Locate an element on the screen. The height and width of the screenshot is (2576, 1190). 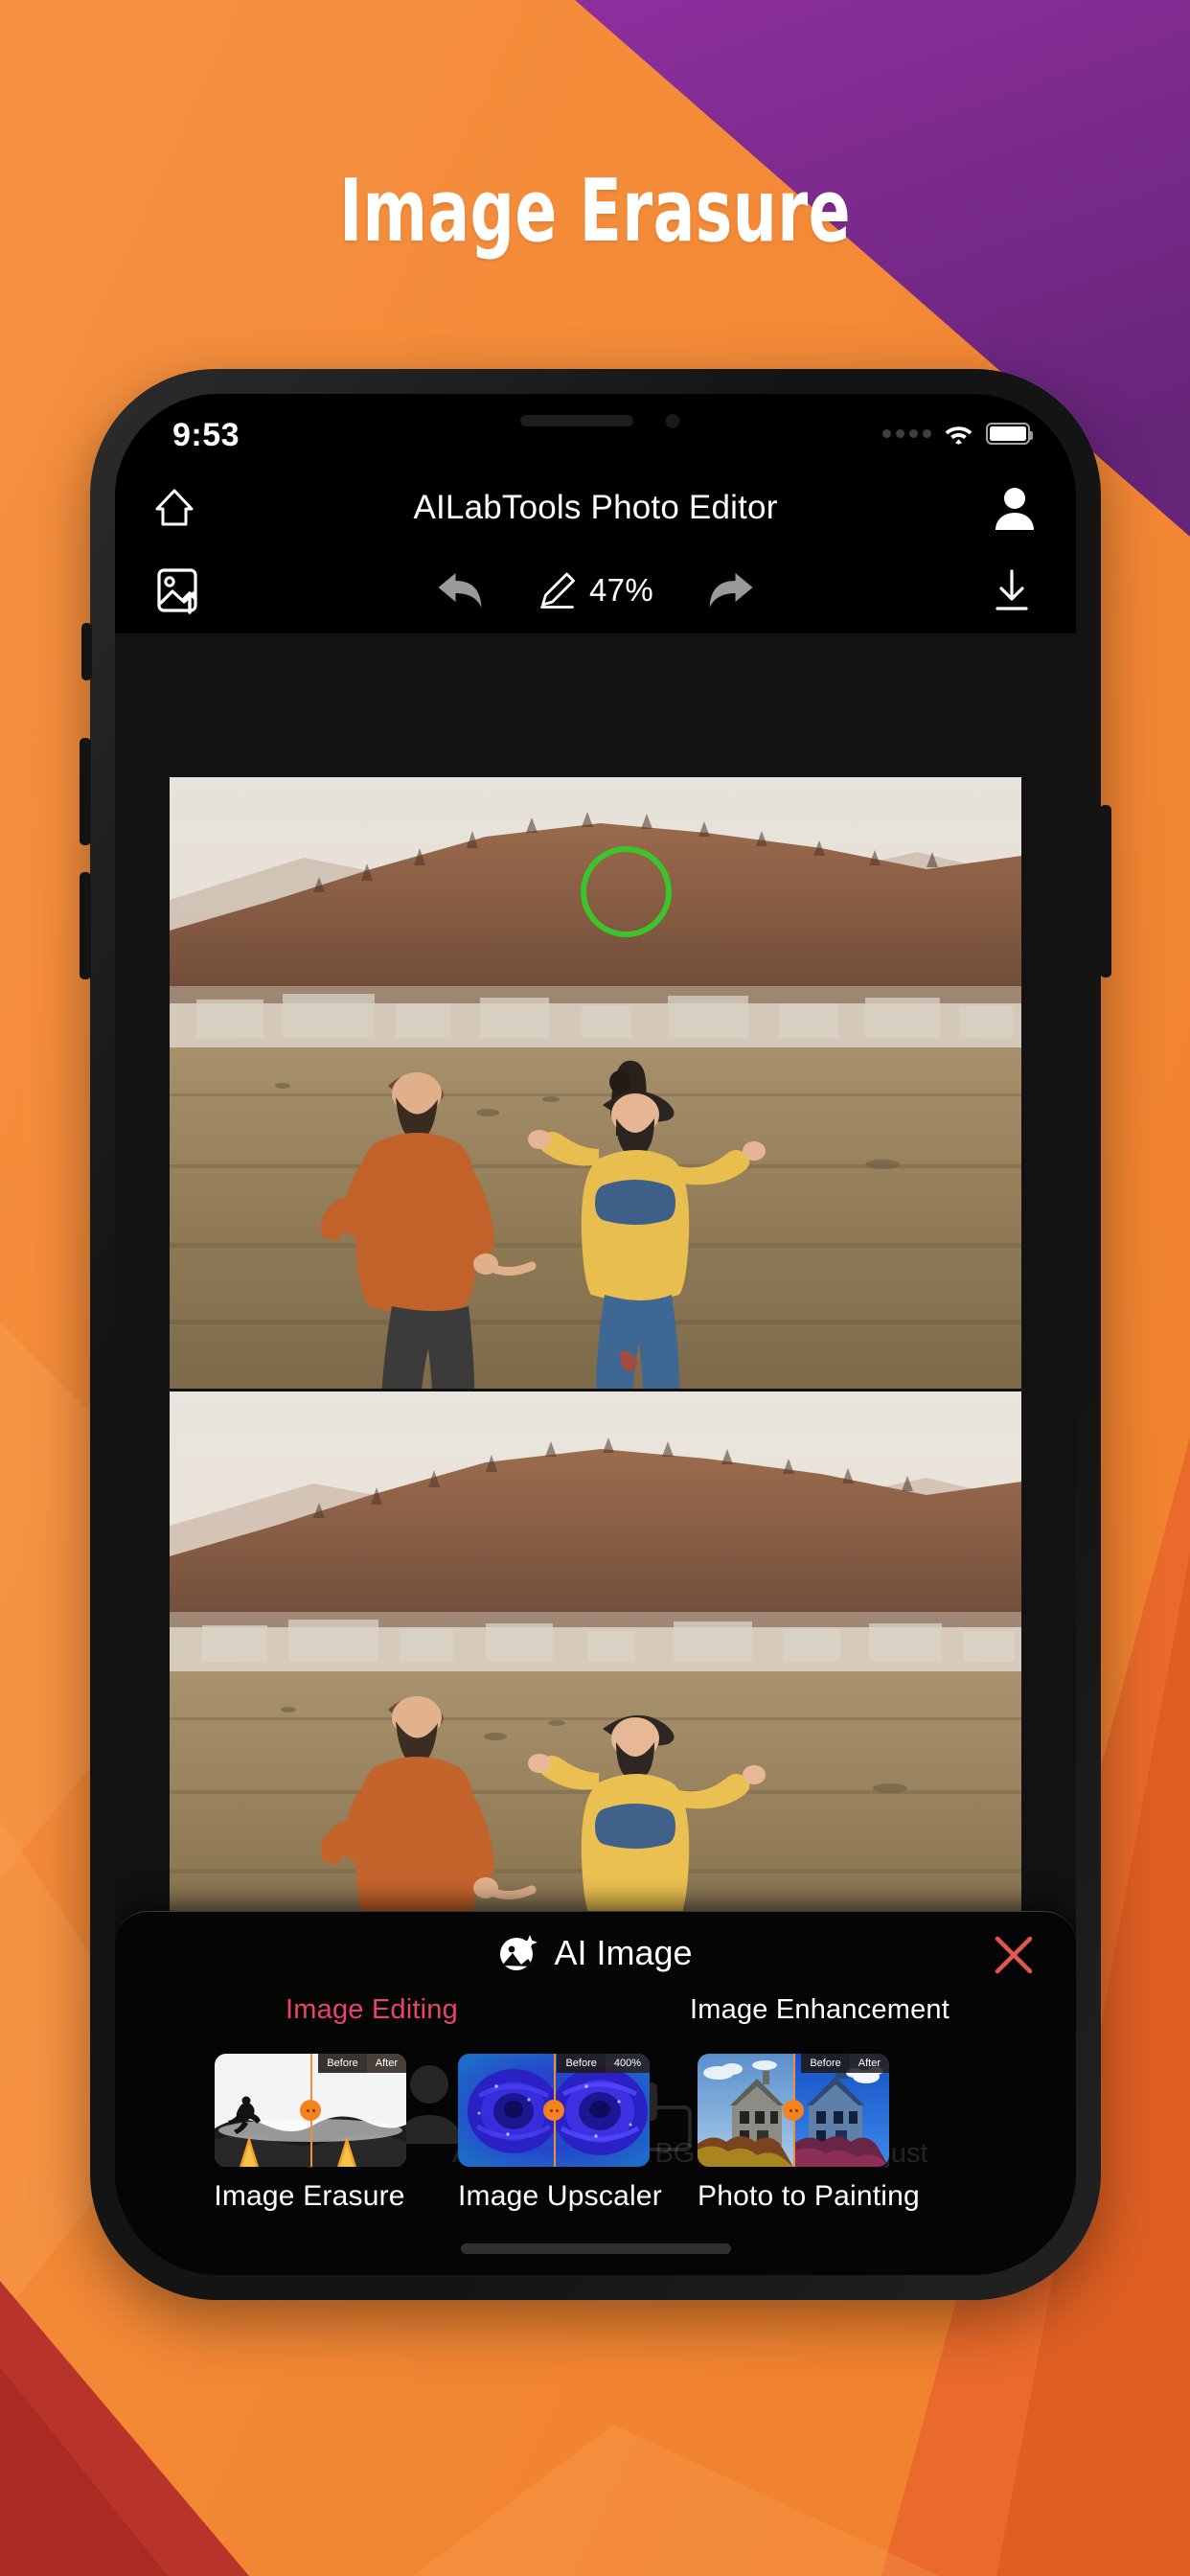
app-nav-bar: AILabTools Photo Editor is located at coordinates (595, 508).